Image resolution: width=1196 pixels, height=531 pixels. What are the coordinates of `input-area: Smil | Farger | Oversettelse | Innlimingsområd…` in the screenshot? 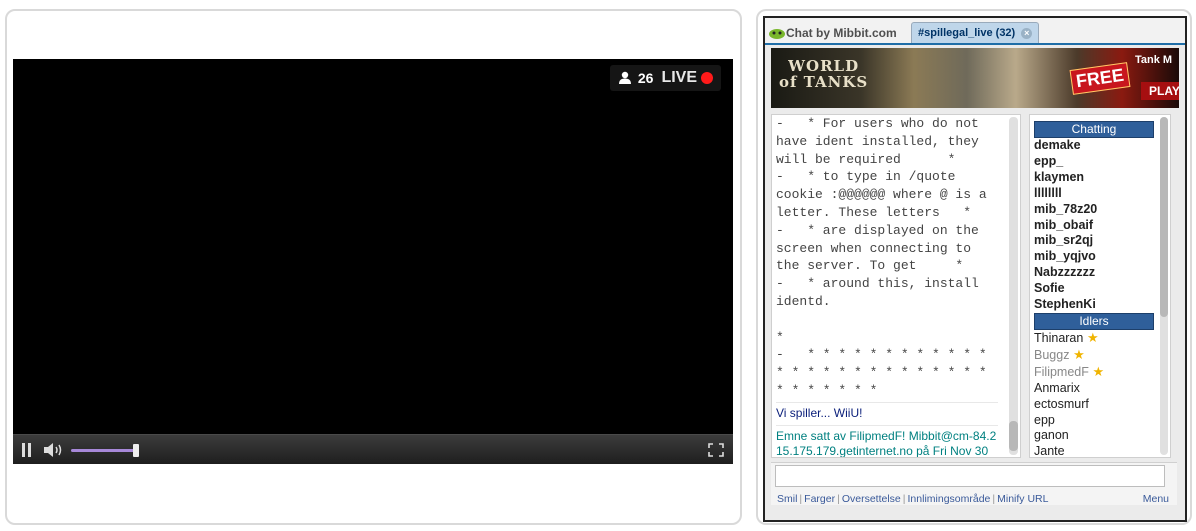 It's located at (974, 483).